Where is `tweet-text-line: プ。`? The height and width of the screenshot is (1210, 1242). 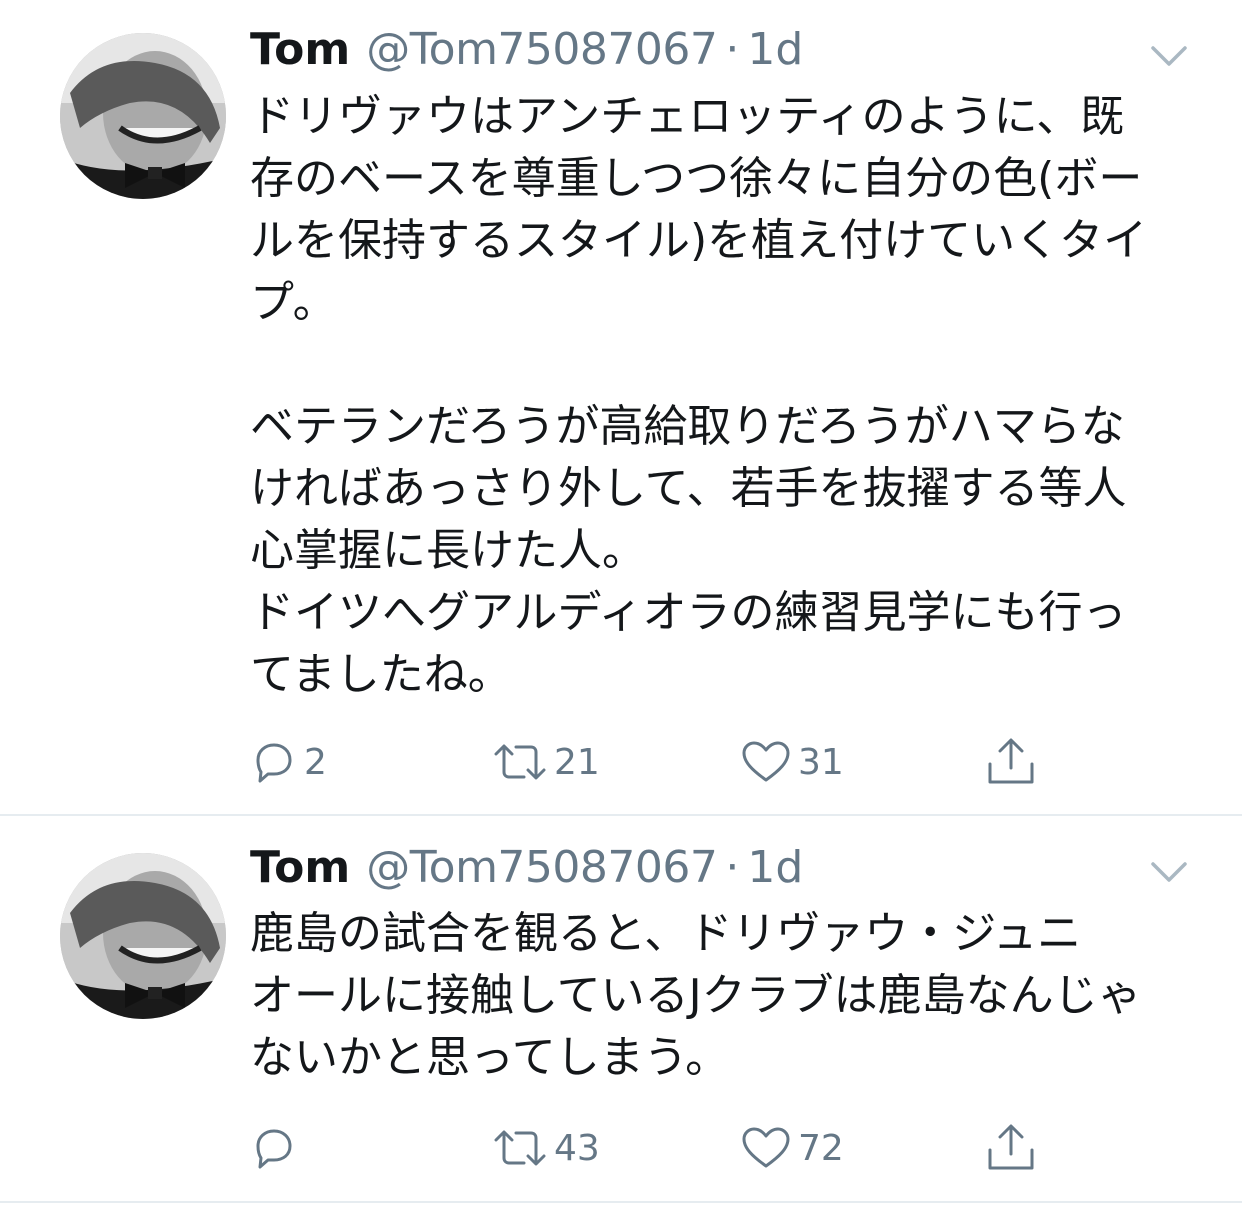 tweet-text-line: プ。 is located at coordinates (293, 302).